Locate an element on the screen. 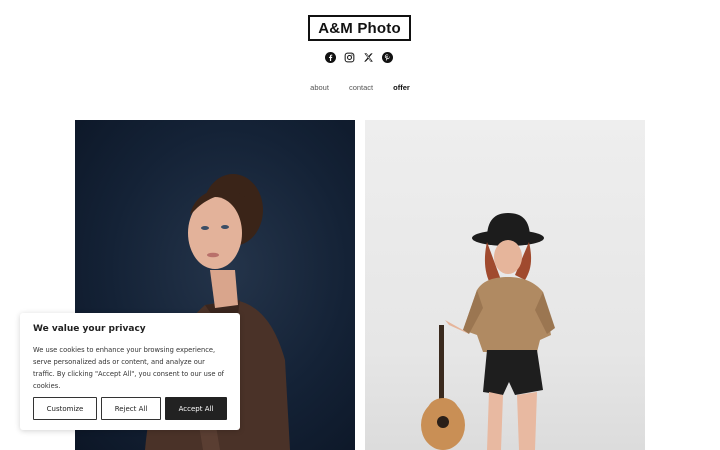 Image resolution: width=720 pixels, height=450 pixels. instagram-icon is located at coordinates (349, 57).